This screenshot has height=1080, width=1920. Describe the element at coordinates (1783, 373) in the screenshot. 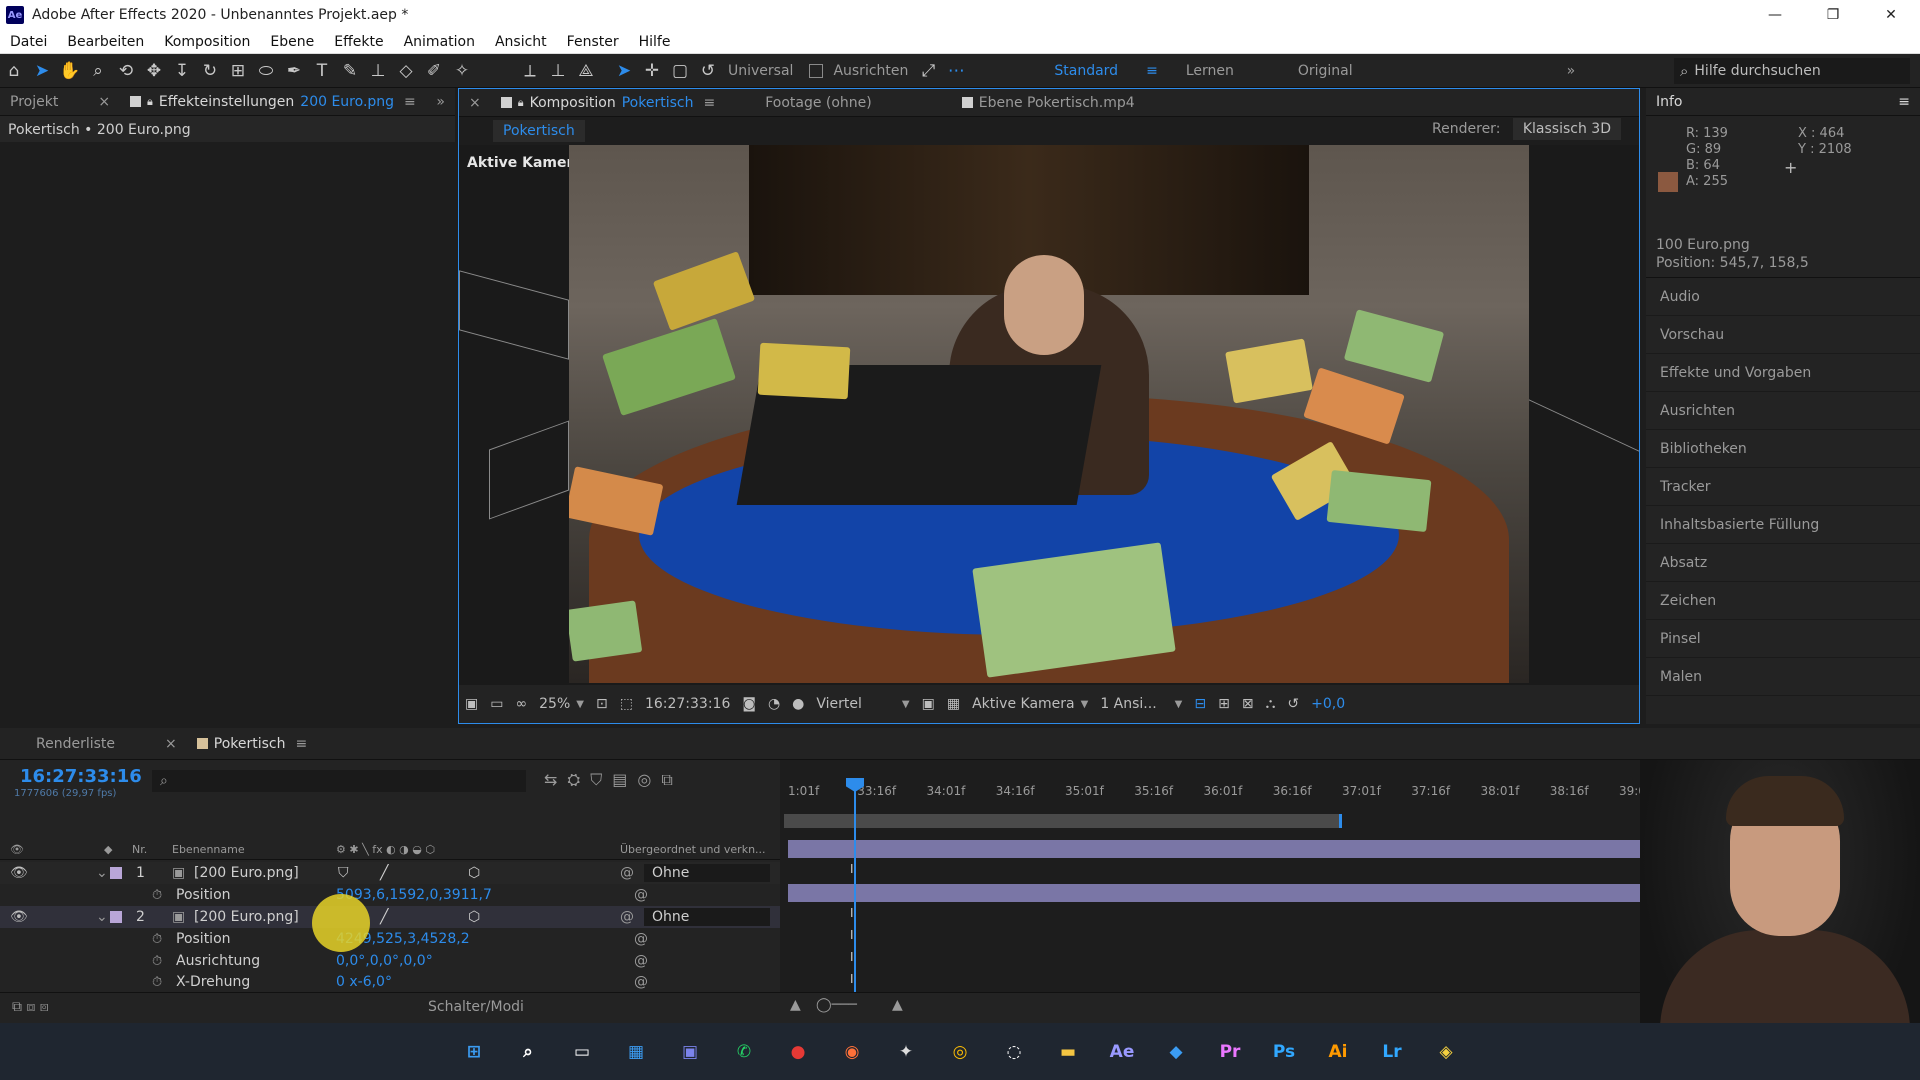

I see `panel-effekte-und-vorgaben: Effekte und Vorgaben` at that location.